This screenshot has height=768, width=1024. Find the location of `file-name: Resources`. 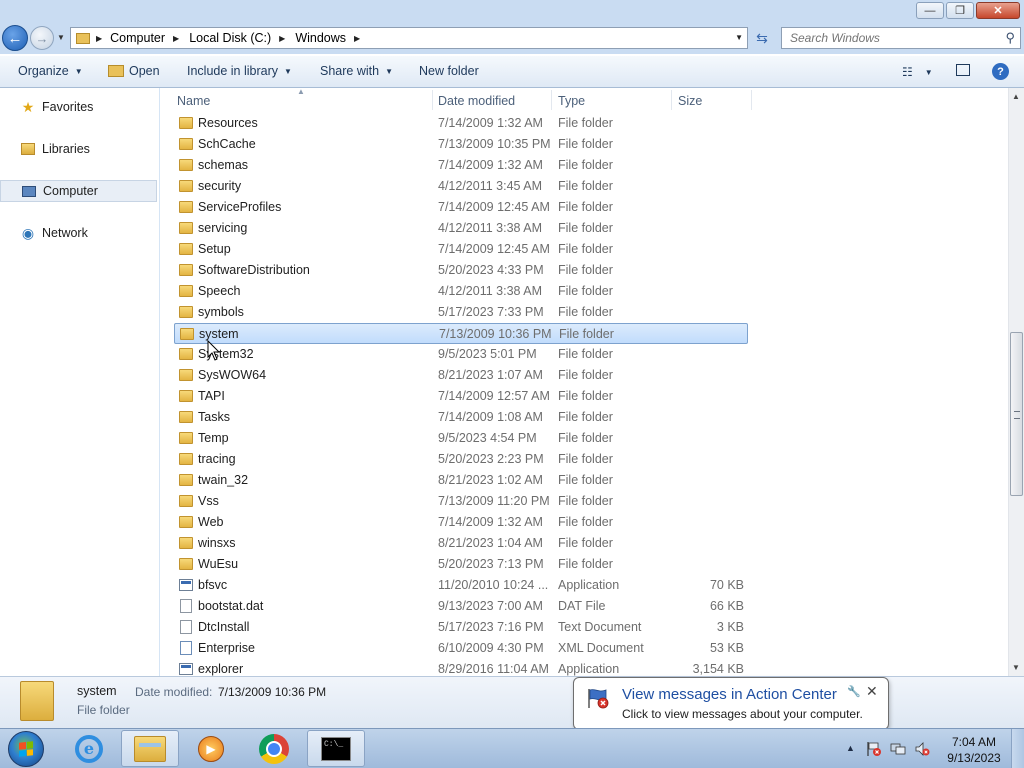

file-name: Resources is located at coordinates (228, 123).